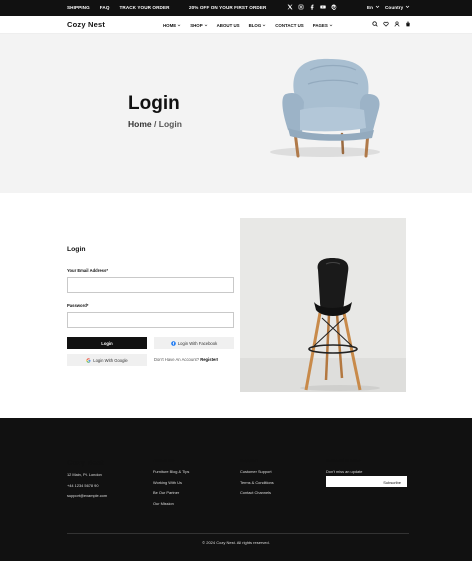 This screenshot has height=561, width=472. What do you see at coordinates (171, 471) in the screenshot?
I see `footer-link: Furniture Blog & Tips` at bounding box center [171, 471].